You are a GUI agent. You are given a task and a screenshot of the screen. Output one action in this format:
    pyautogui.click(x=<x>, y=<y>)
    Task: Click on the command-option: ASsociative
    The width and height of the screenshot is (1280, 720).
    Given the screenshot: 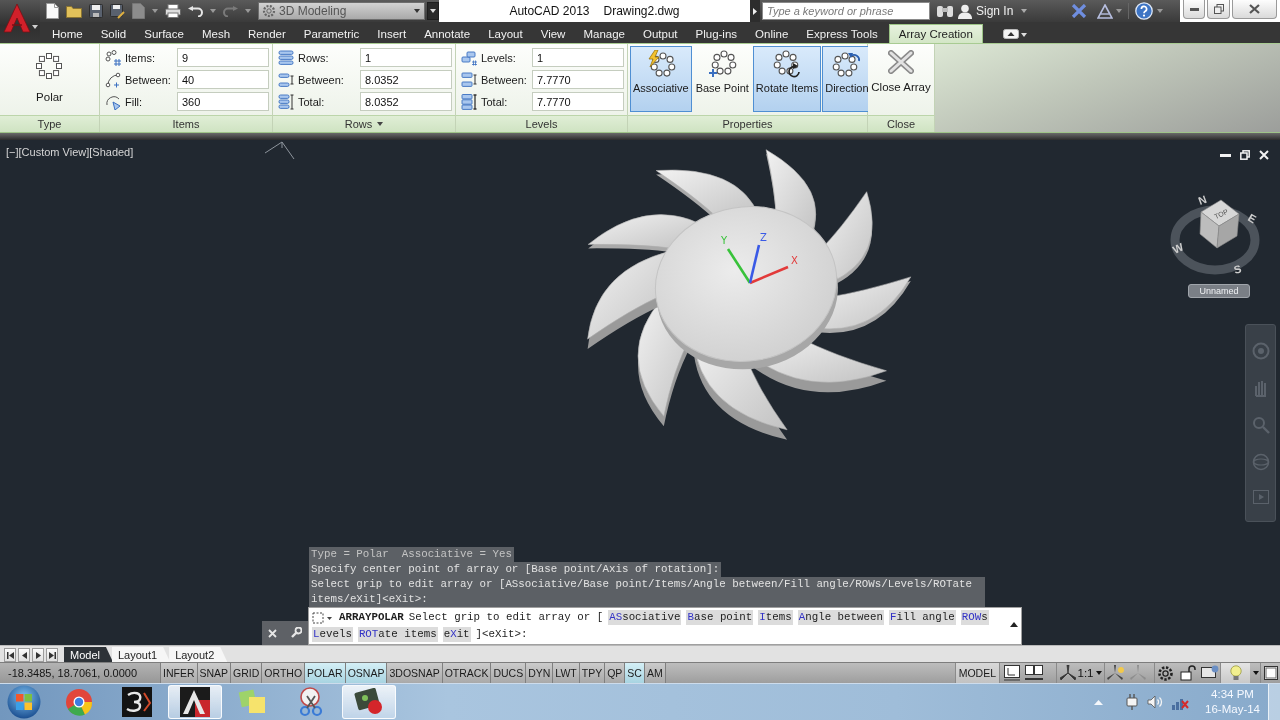 What is the action you would take?
    pyautogui.click(x=645, y=617)
    